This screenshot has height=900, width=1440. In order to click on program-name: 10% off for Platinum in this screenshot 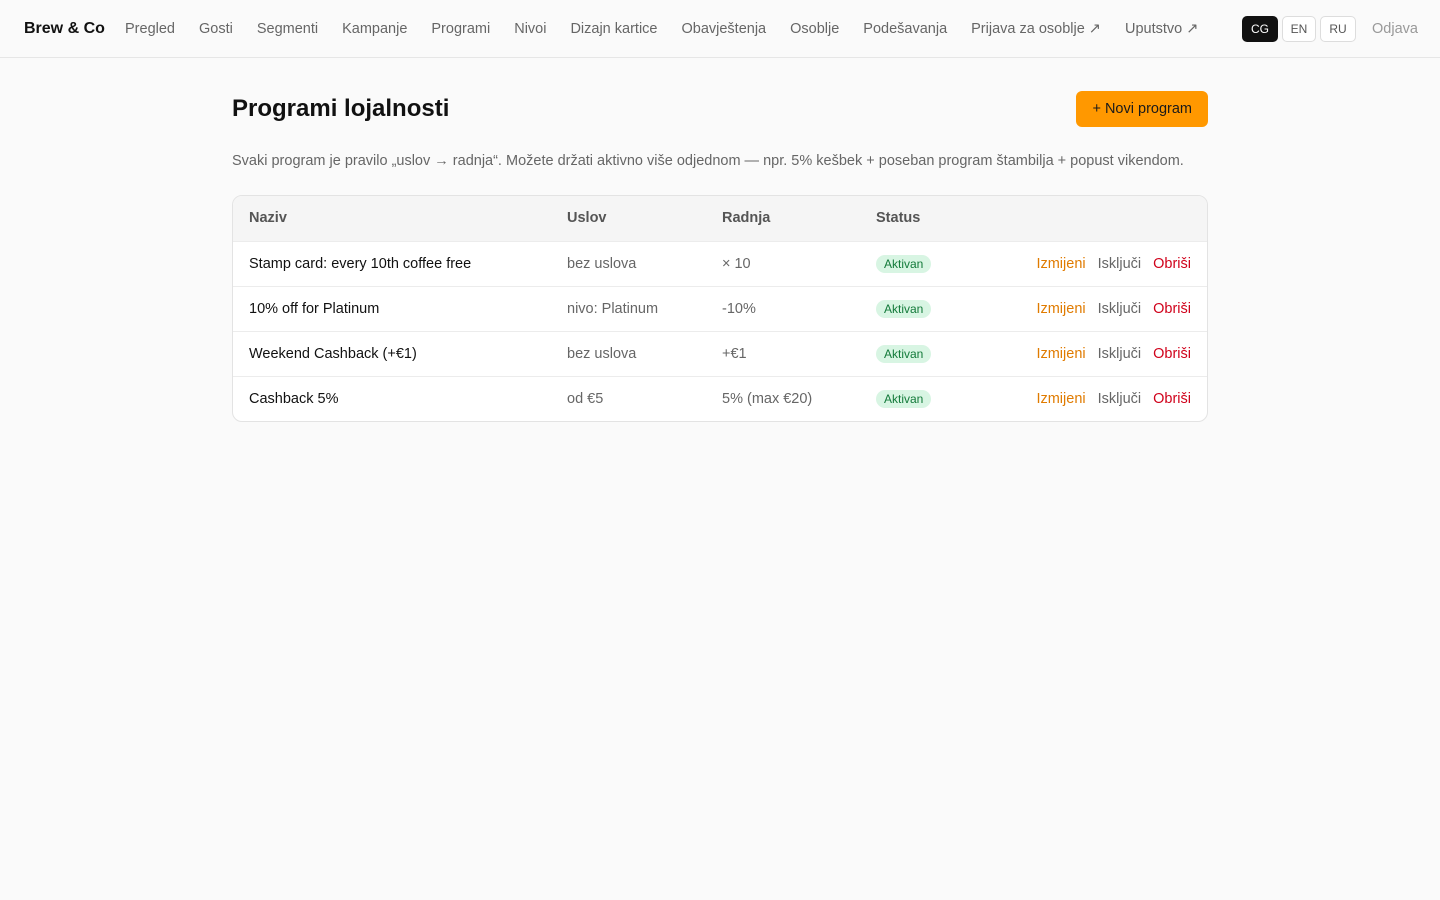, I will do `click(314, 309)`.